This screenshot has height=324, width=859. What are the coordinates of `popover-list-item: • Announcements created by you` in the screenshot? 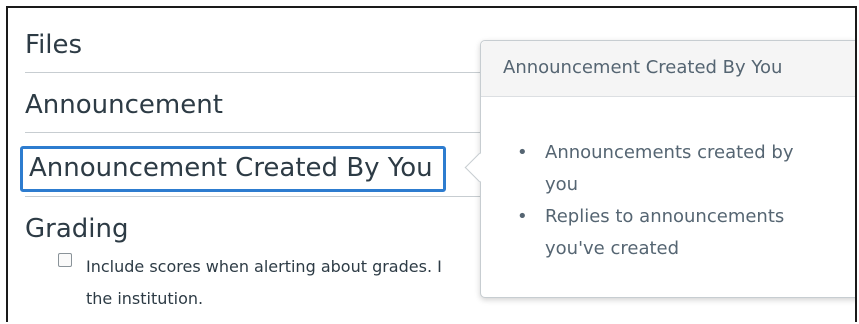 It's located at (662, 169).